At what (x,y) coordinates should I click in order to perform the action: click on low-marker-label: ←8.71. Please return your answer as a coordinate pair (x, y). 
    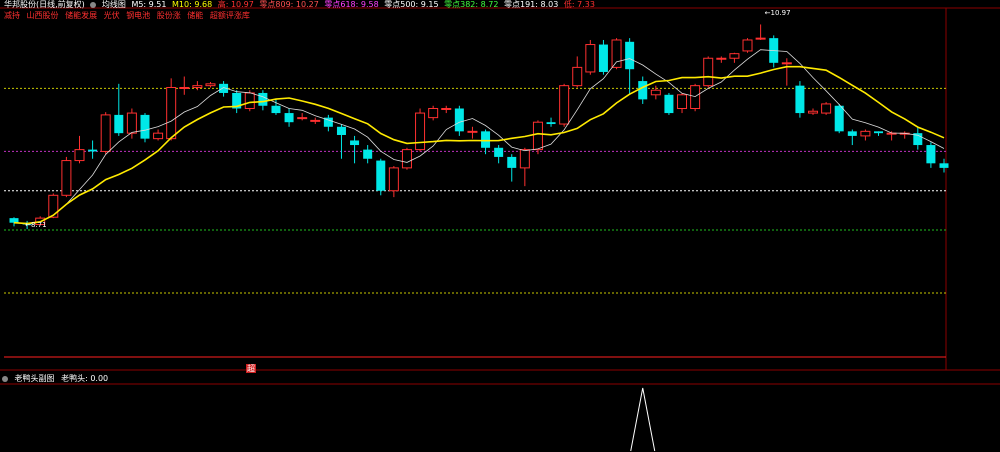
    Looking at the image, I should click on (36, 225).